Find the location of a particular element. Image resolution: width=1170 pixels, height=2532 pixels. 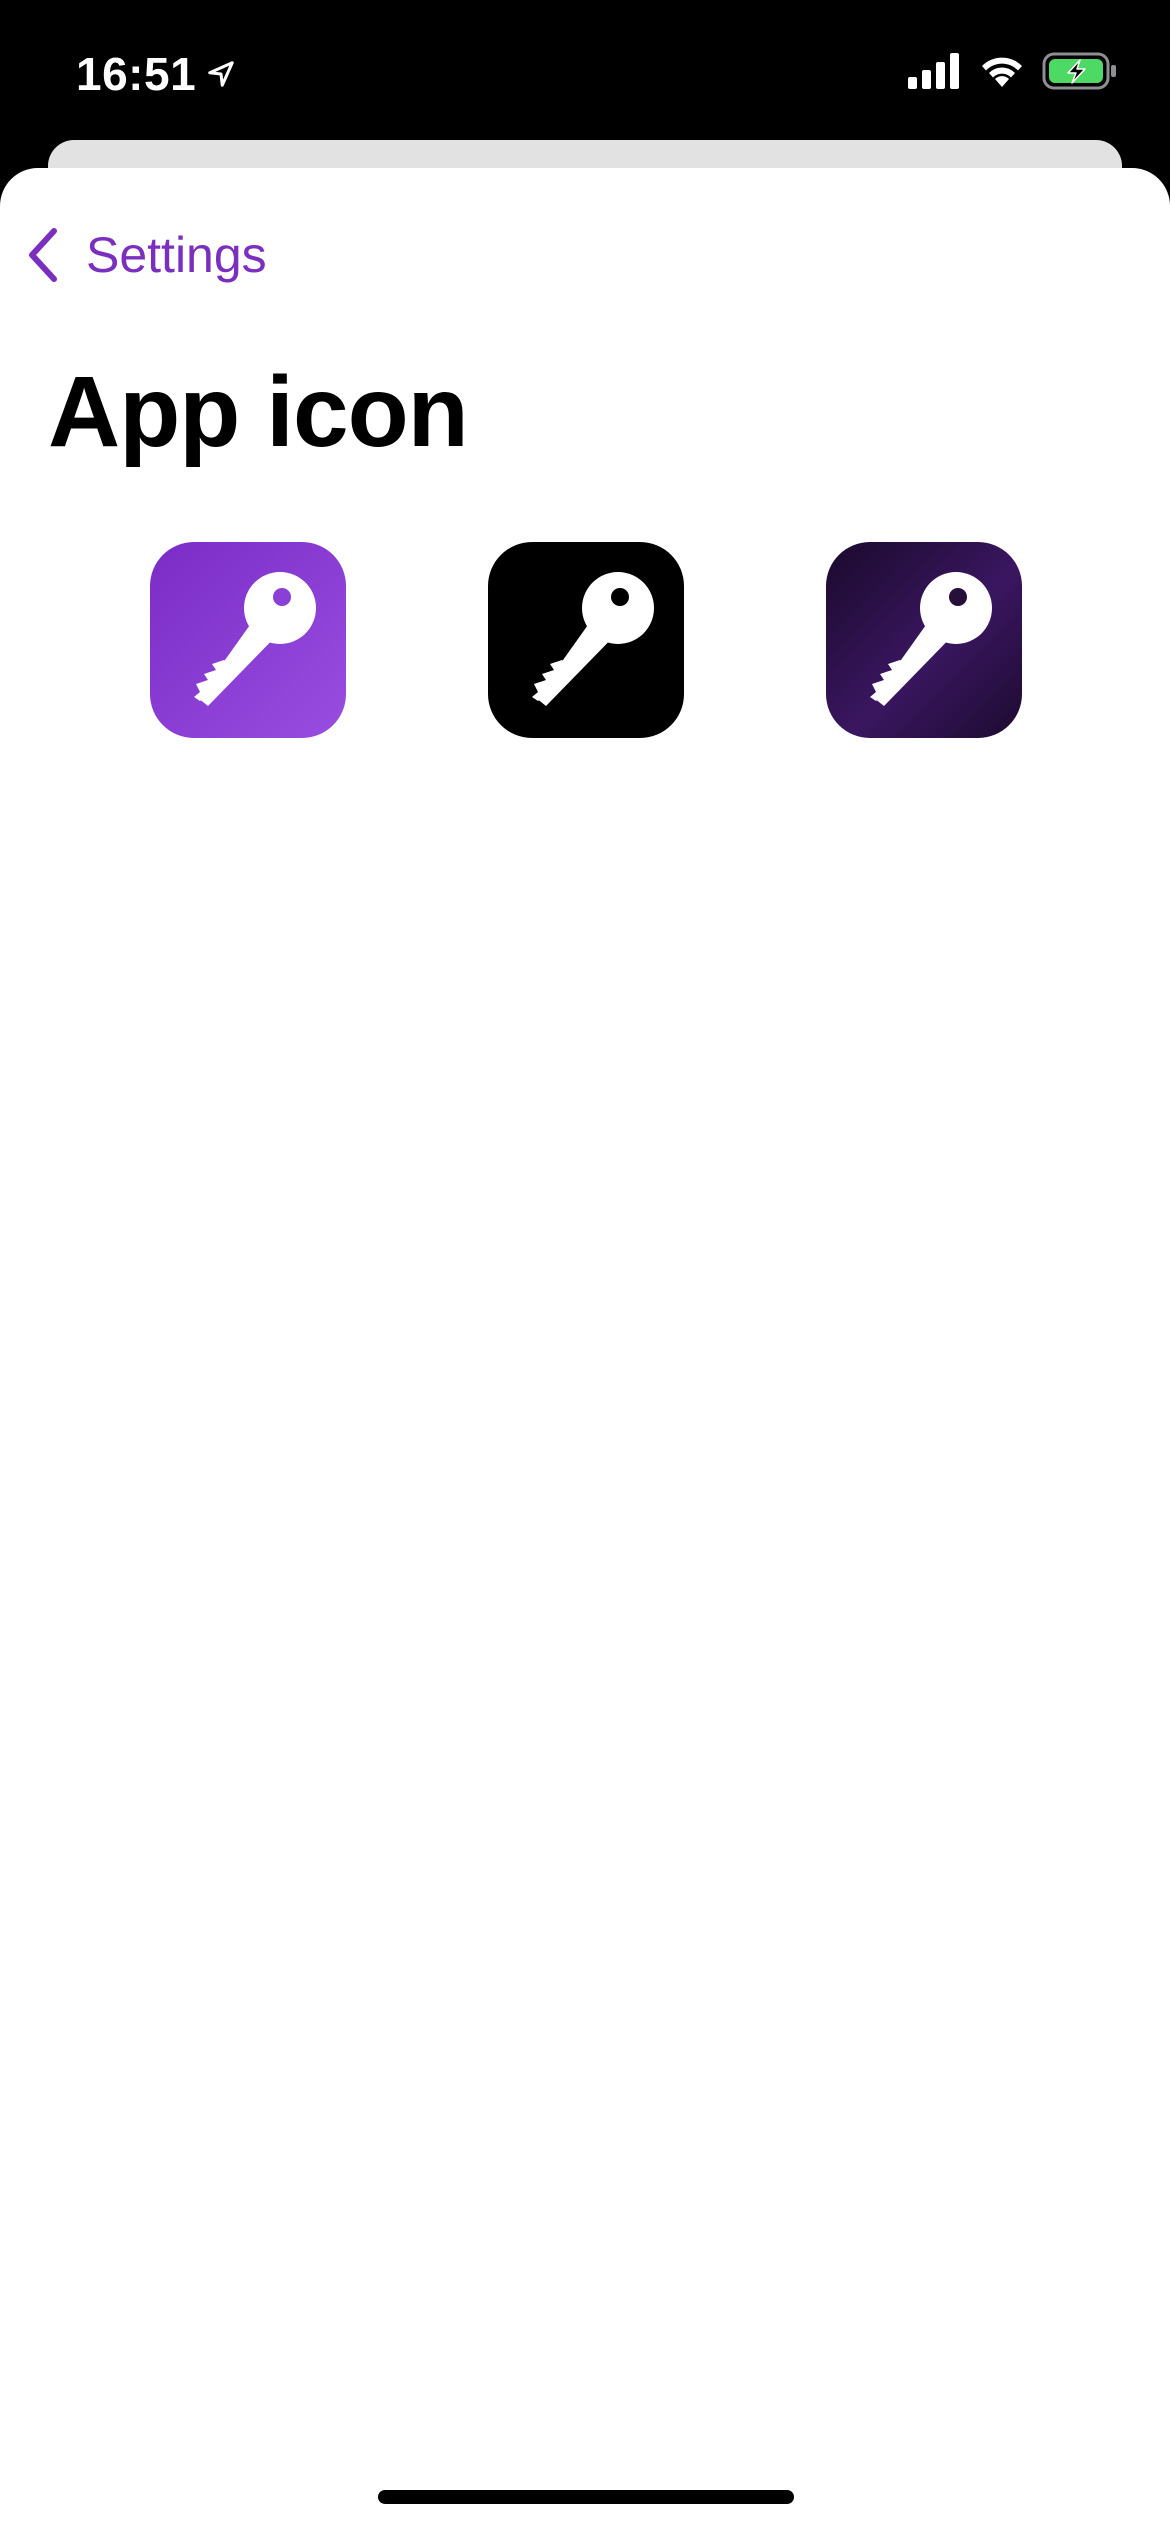

battery-charging-icon is located at coordinates (1079, 71).